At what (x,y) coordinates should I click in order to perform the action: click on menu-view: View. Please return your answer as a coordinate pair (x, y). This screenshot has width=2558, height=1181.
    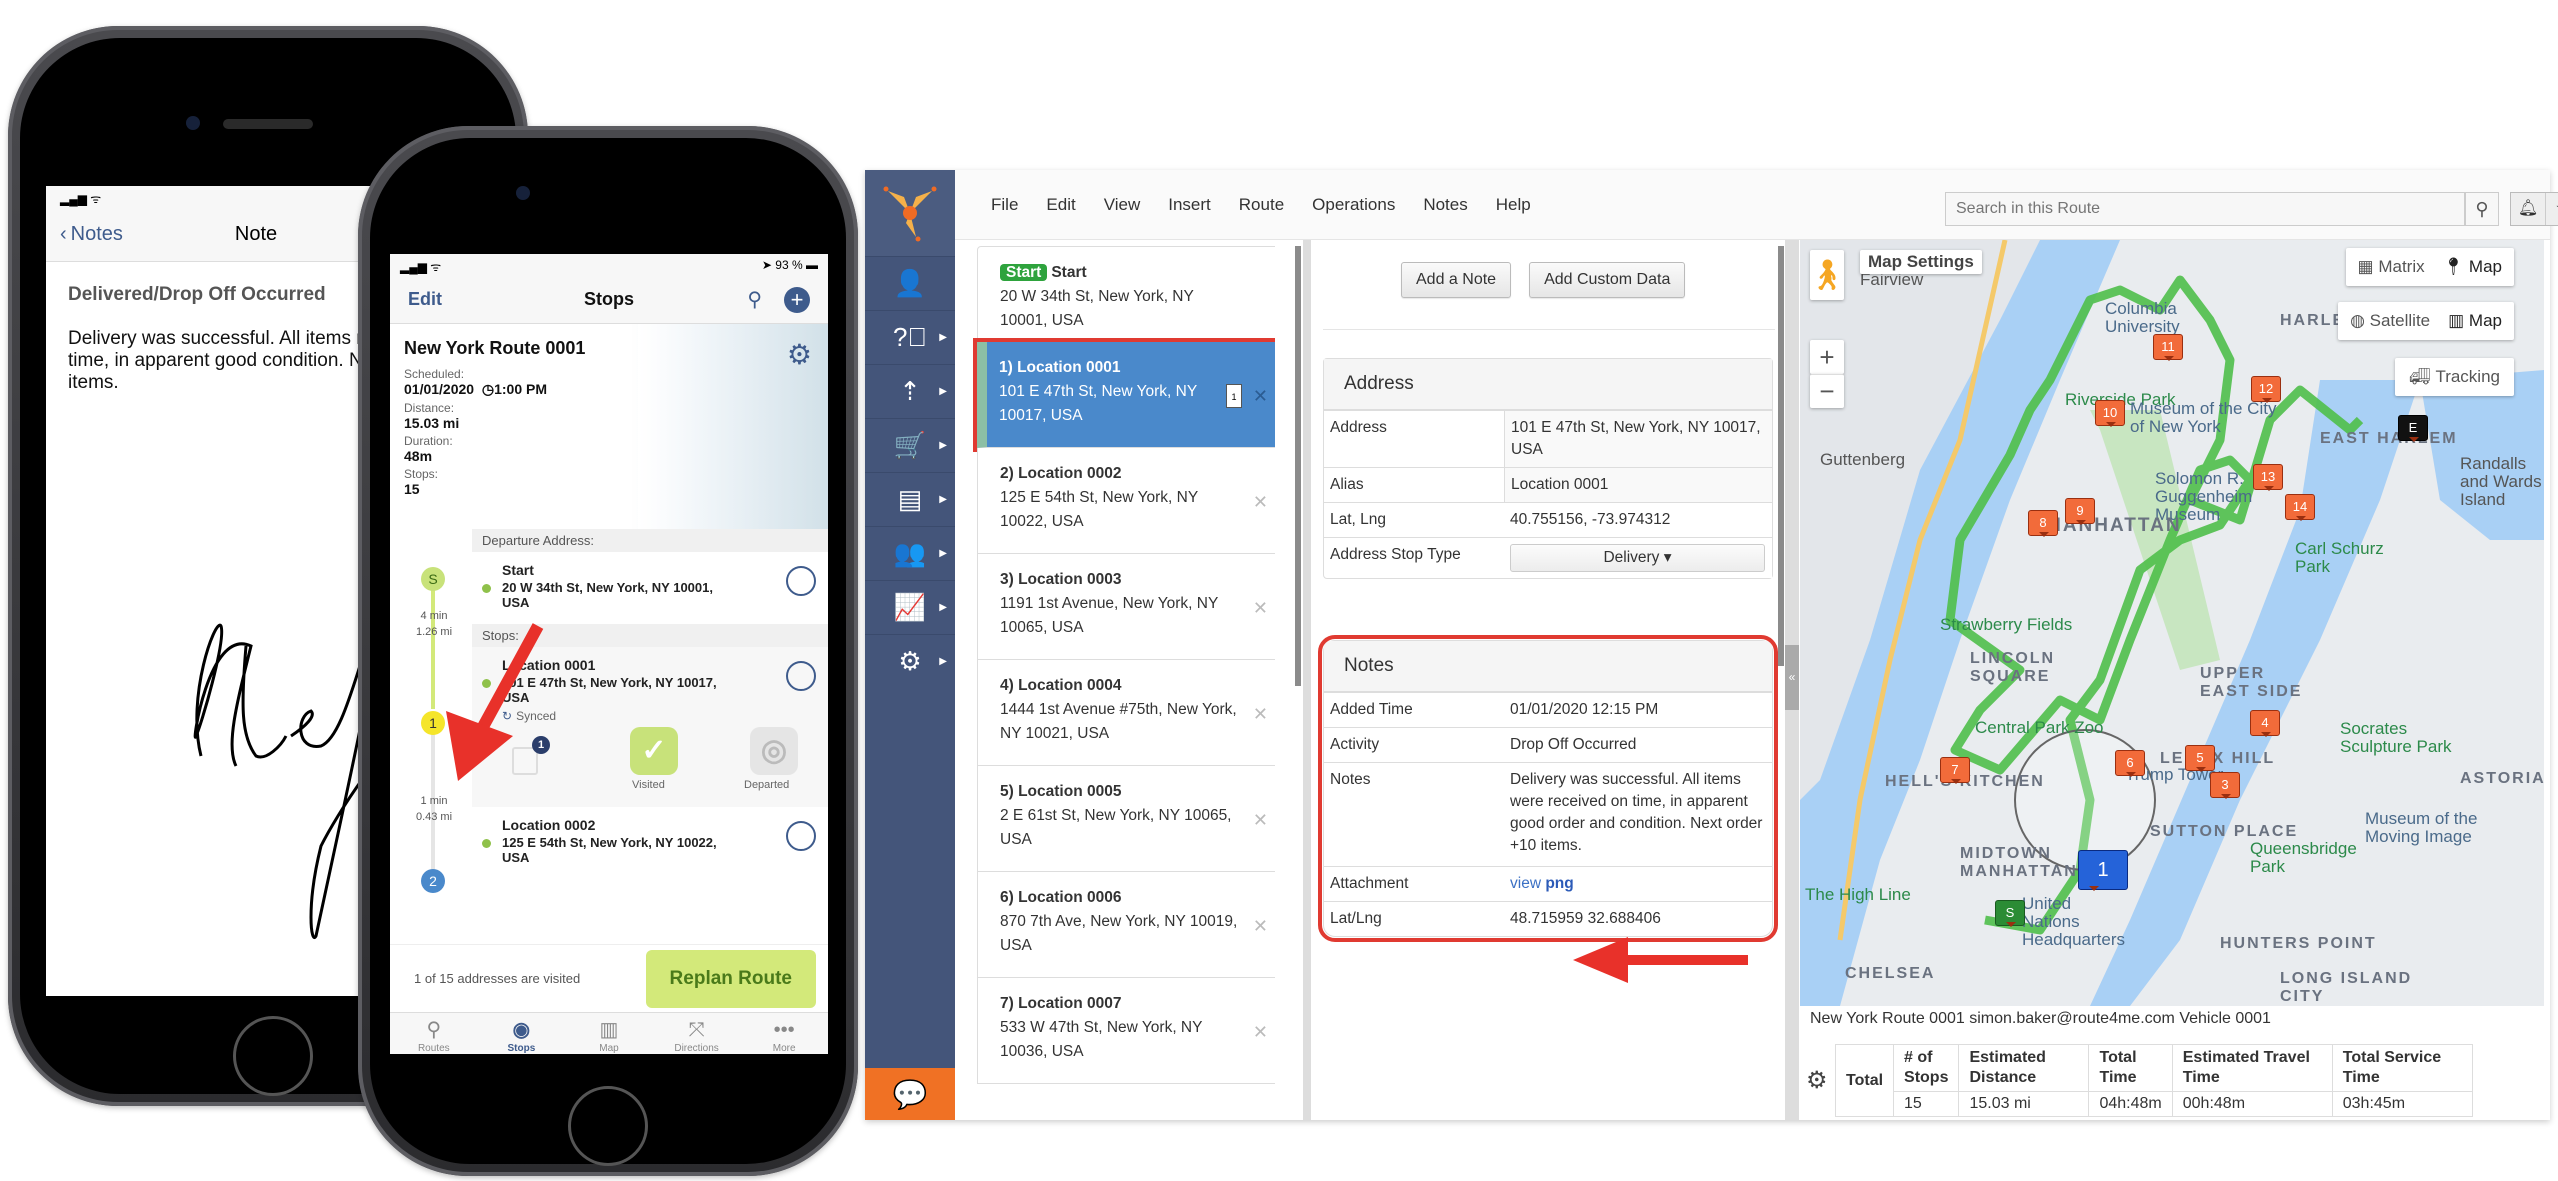
    Looking at the image, I should click on (1122, 205).